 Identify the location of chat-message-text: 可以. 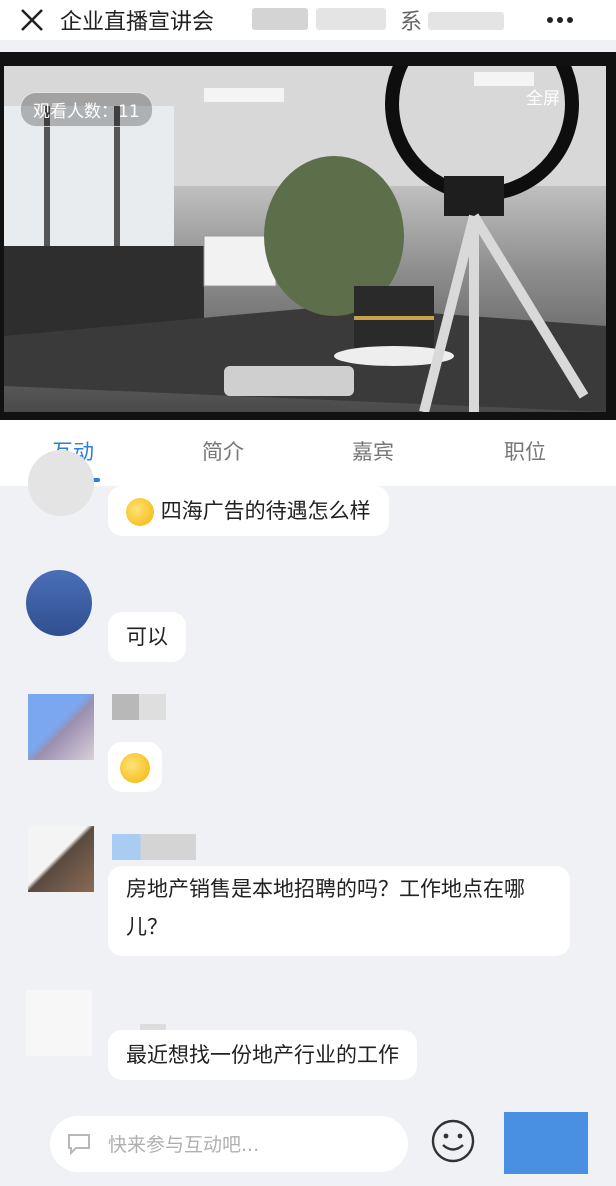
(147, 637).